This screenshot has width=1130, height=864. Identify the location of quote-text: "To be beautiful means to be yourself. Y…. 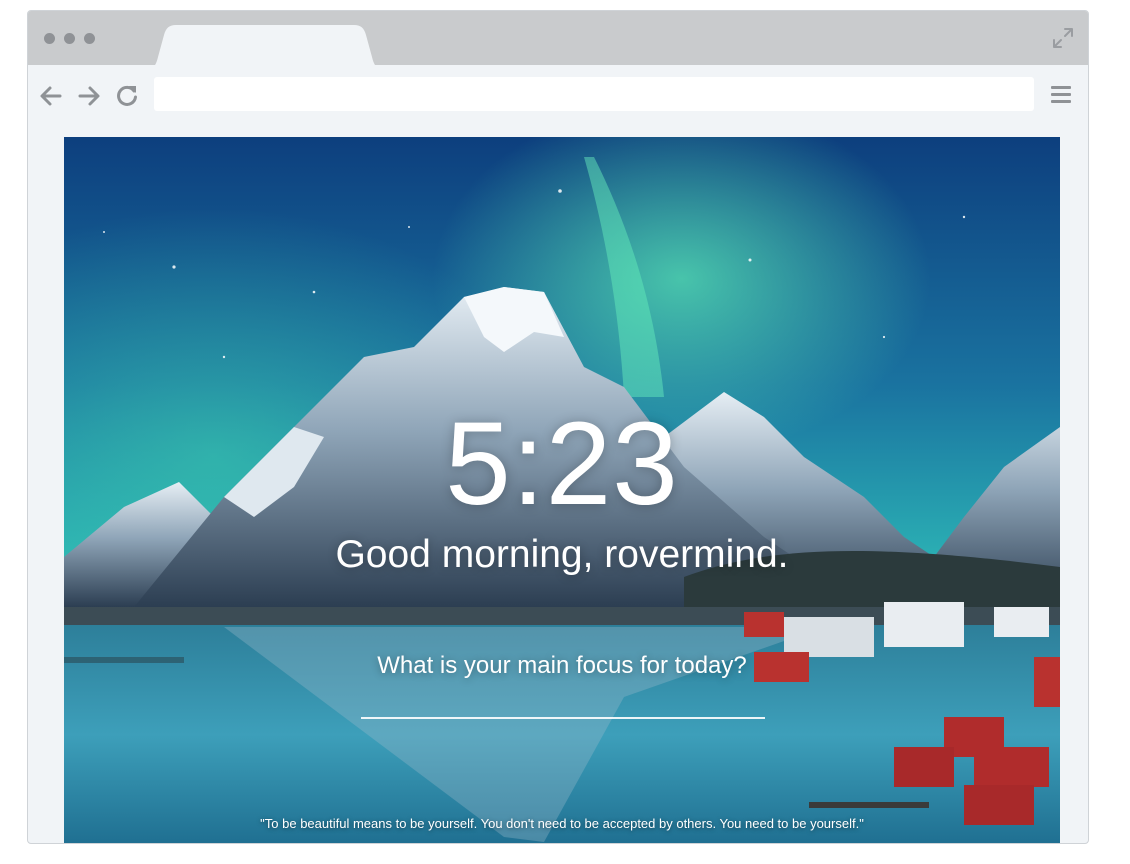
(562, 823).